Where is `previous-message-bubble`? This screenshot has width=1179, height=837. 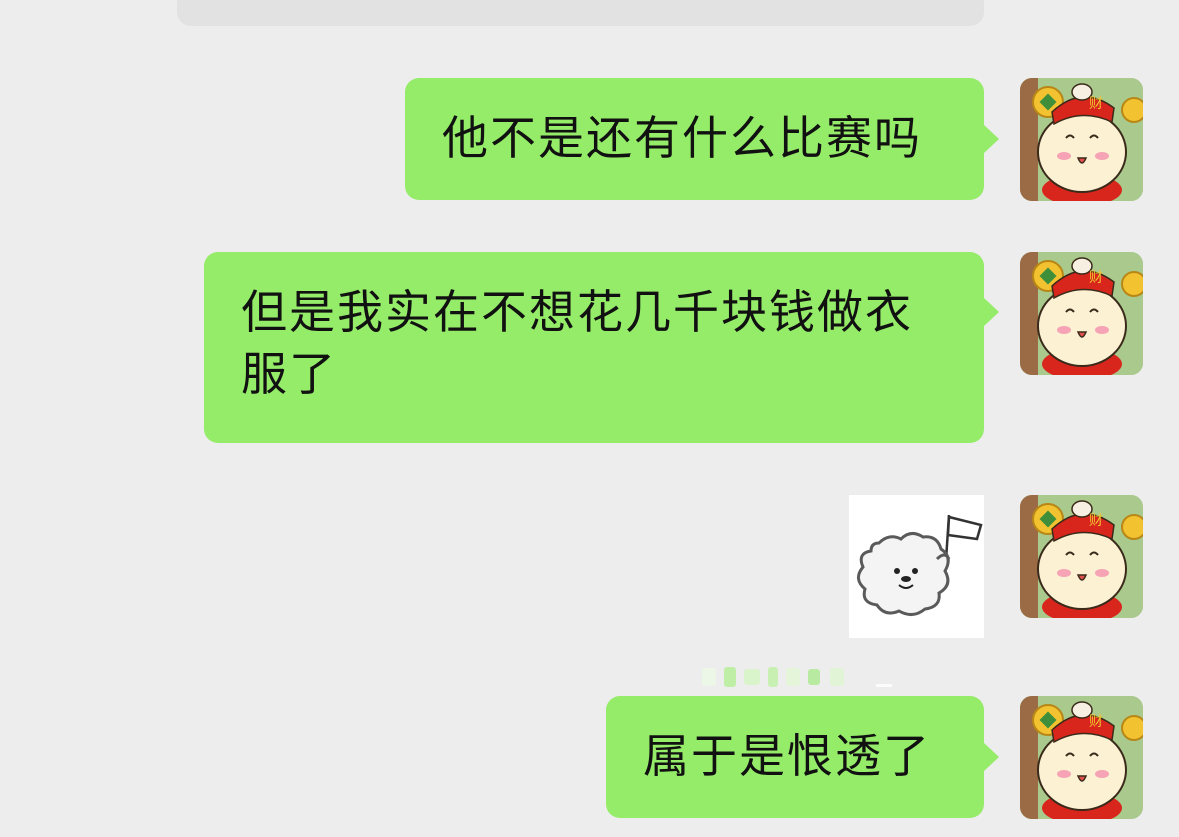
previous-message-bubble is located at coordinates (580, 13).